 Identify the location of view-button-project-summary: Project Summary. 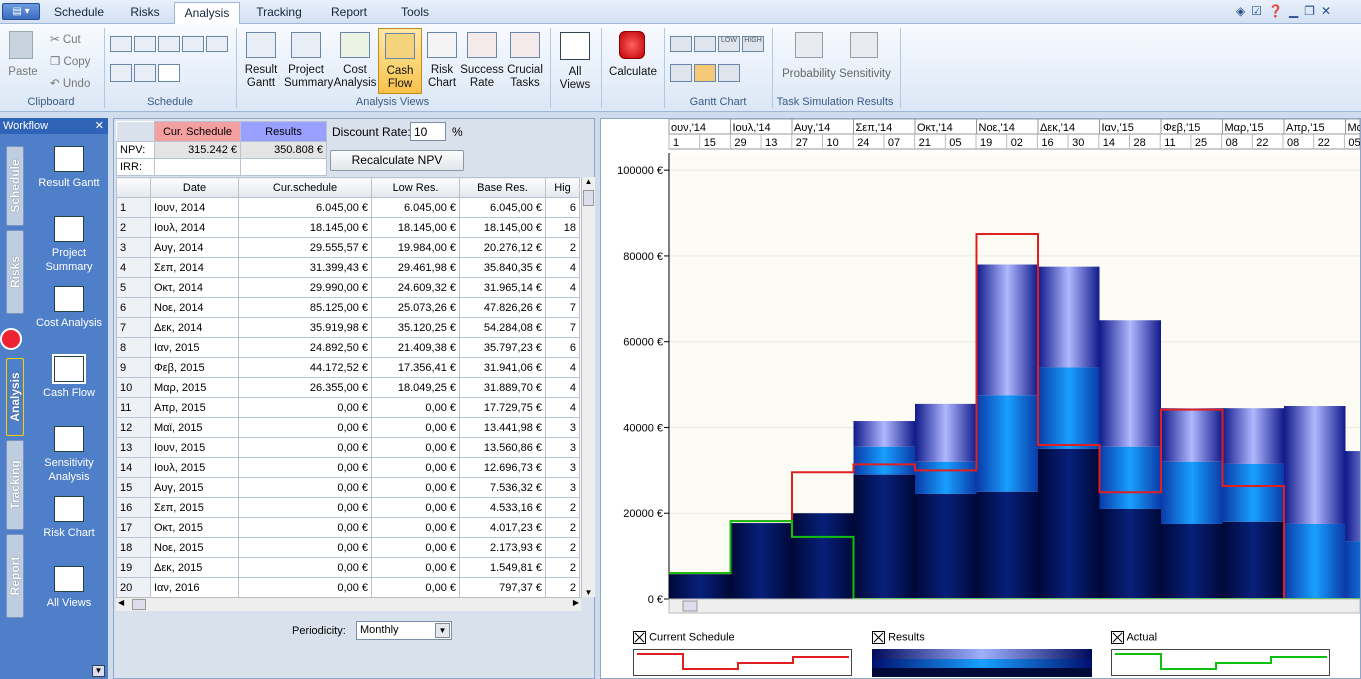
(308, 61).